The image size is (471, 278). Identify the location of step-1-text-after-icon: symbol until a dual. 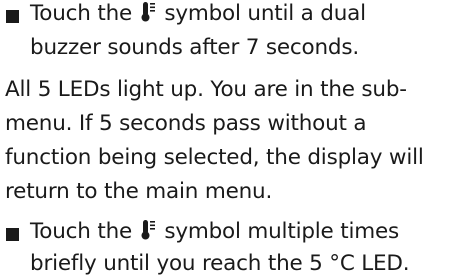
(265, 13).